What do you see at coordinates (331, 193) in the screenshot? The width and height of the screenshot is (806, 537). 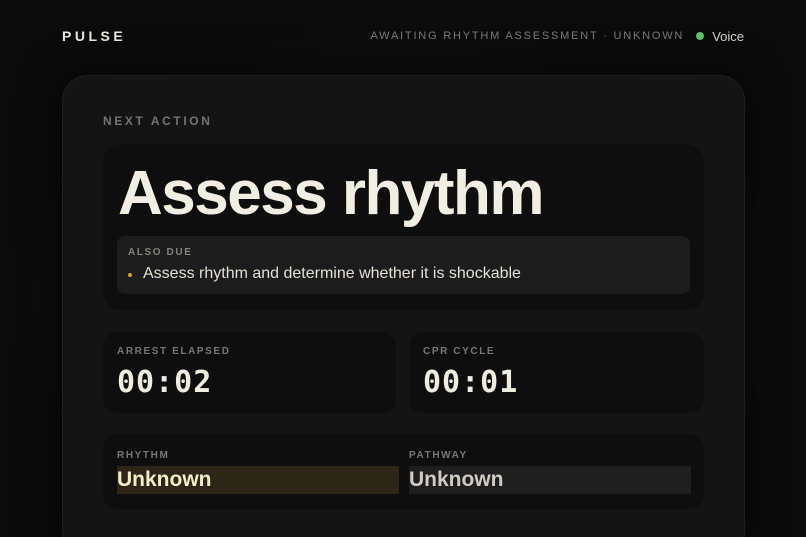 I see `next-action-title: Assess rhythm` at bounding box center [331, 193].